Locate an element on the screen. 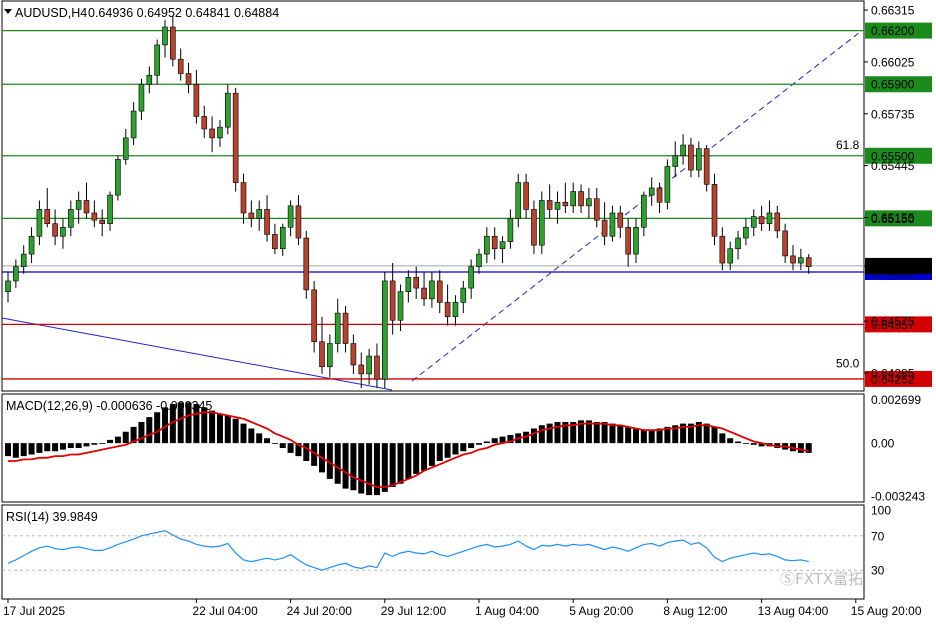 The height and width of the screenshot is (624, 936). rsi-tick-label: 70 is located at coordinates (878, 536).